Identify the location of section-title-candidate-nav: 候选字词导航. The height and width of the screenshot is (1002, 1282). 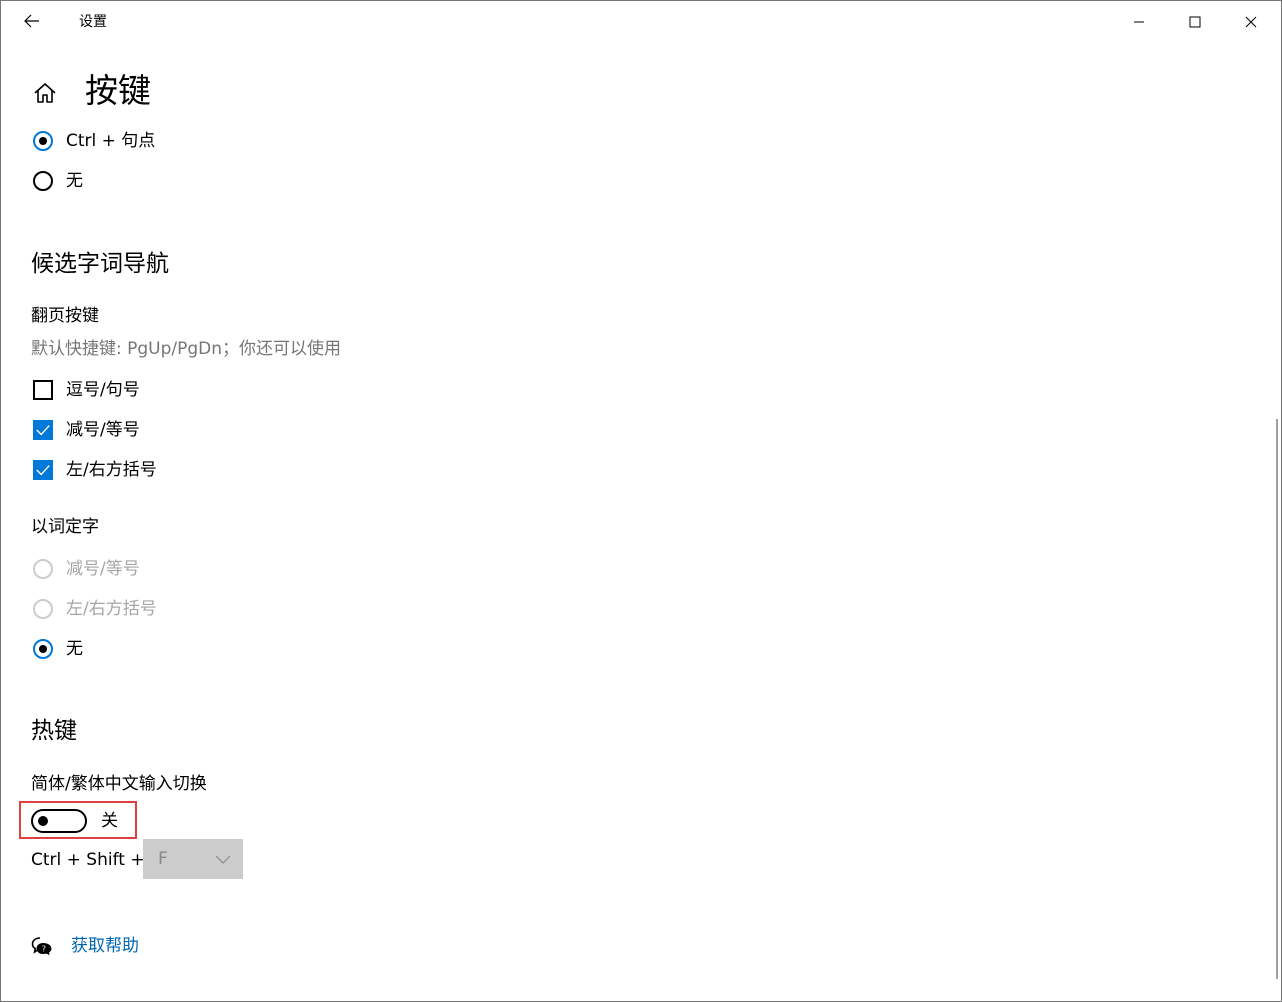
(100, 264).